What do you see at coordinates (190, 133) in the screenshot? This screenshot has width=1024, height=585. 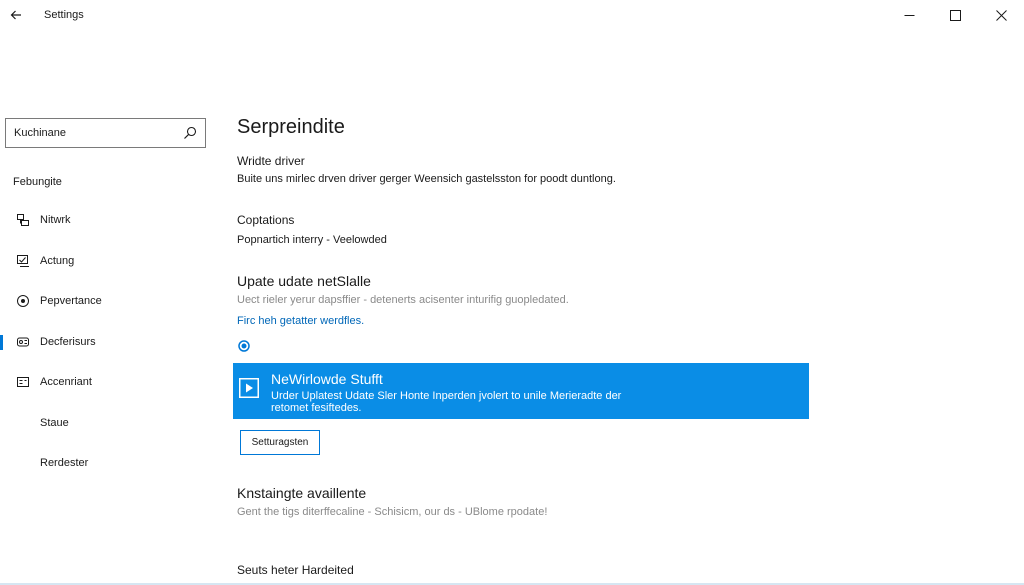 I see `search-icon` at bounding box center [190, 133].